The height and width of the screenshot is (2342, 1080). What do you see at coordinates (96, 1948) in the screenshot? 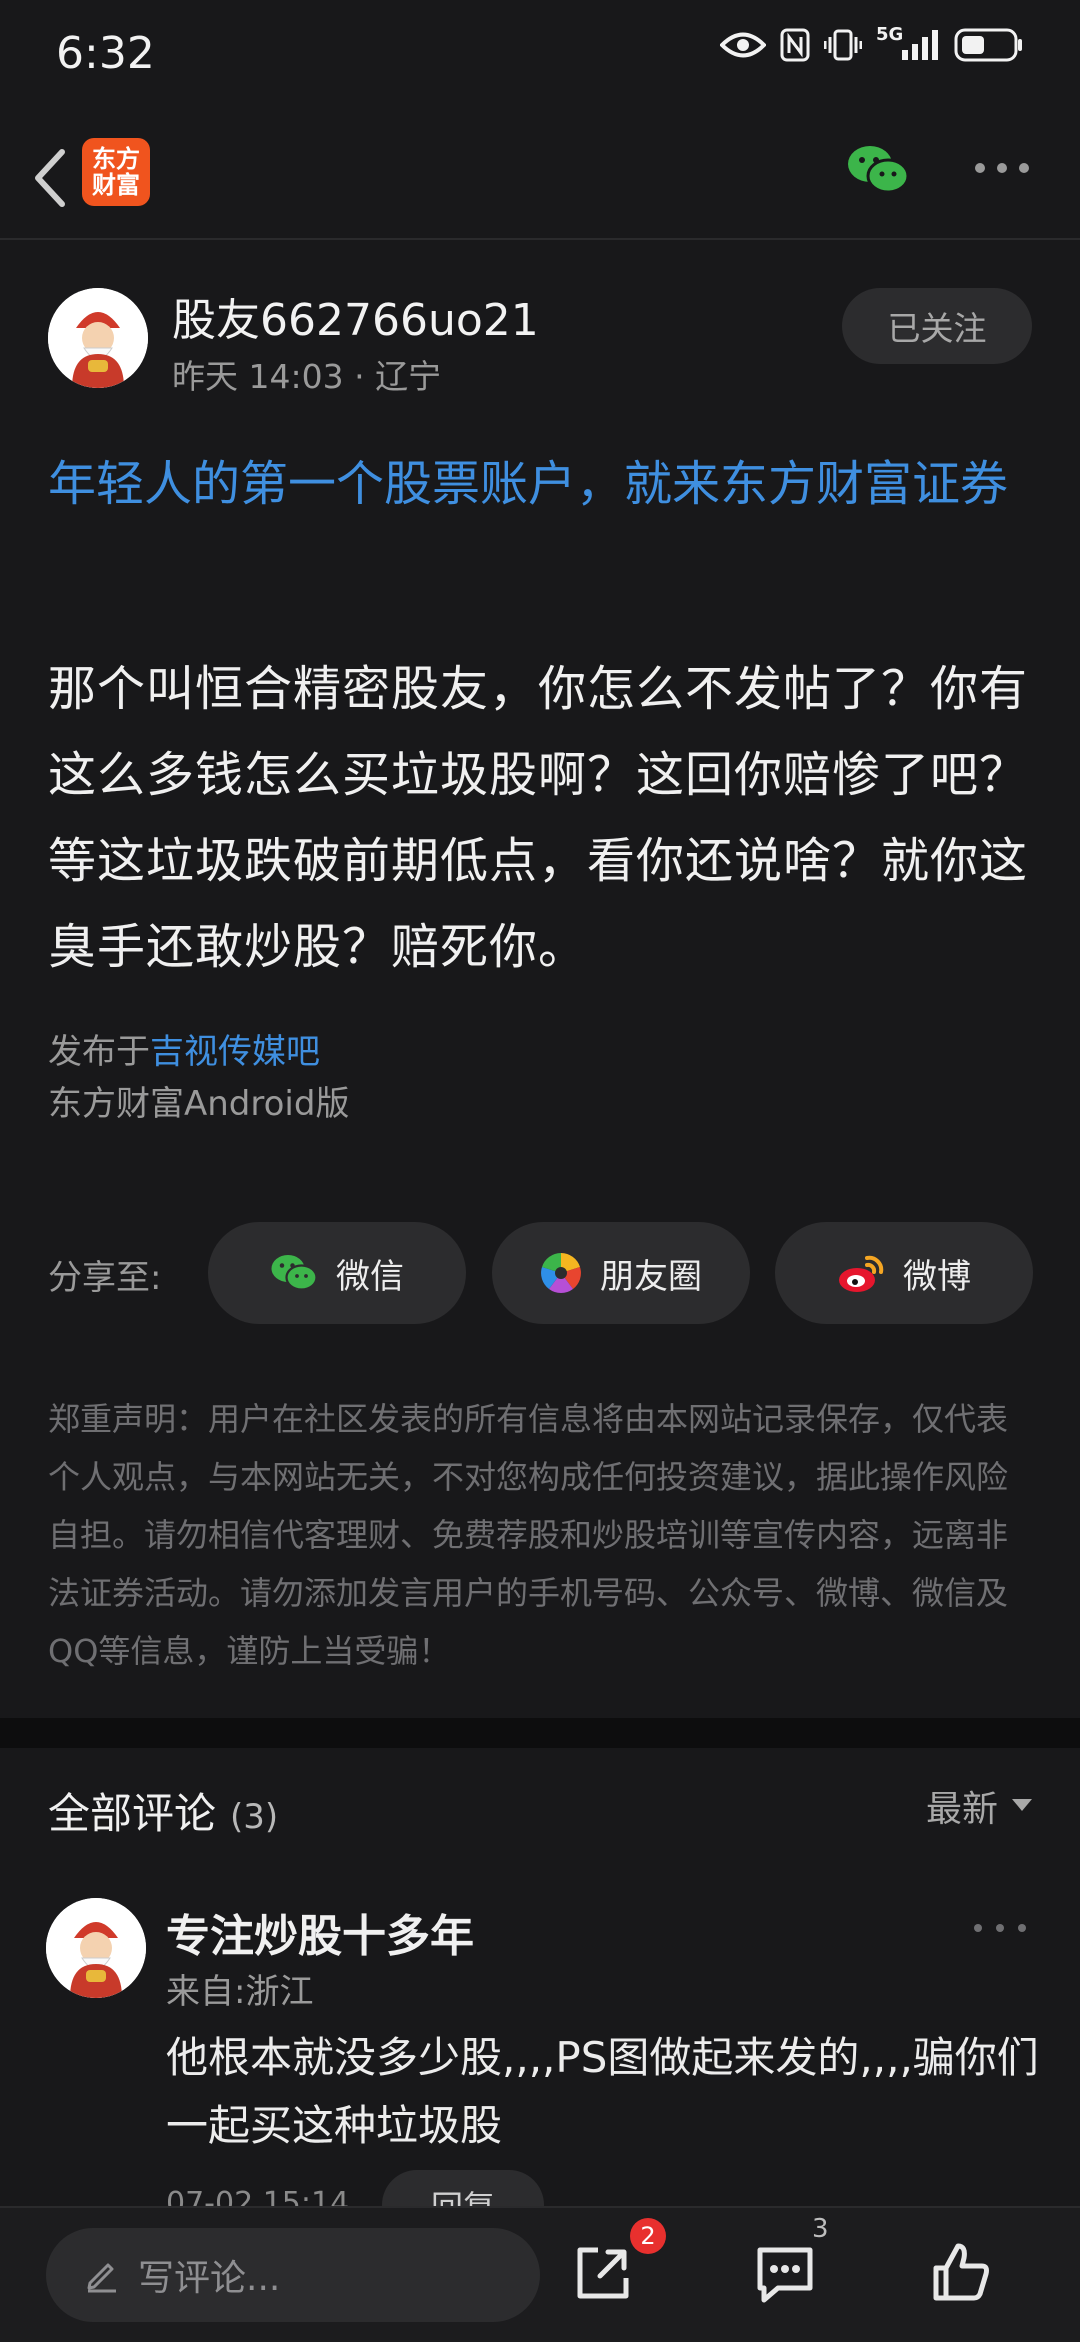
I see `commenter-avatar` at bounding box center [96, 1948].